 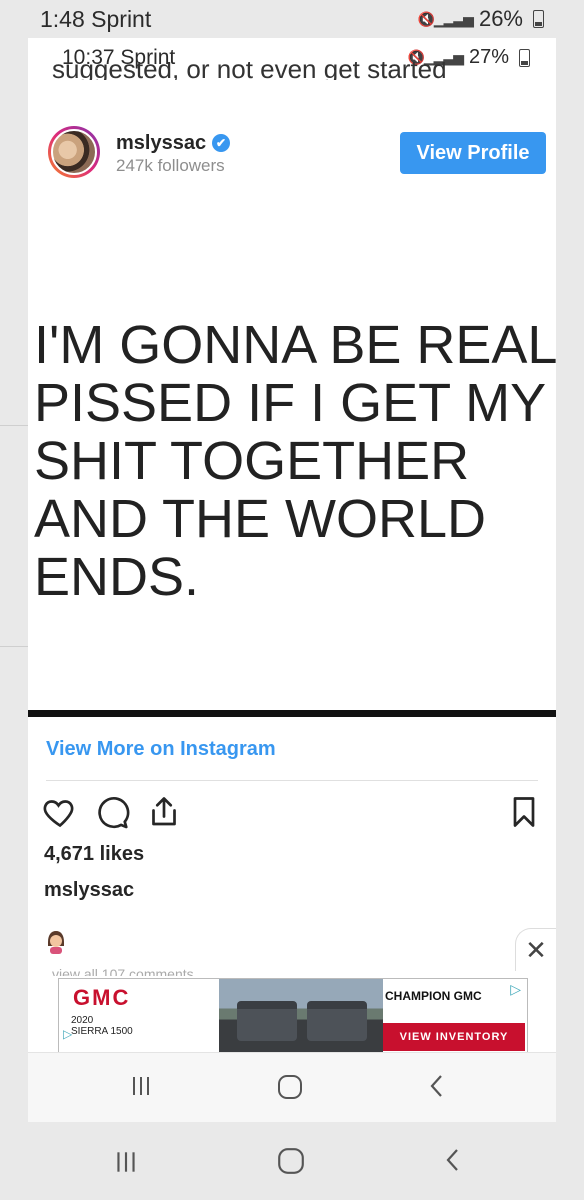 What do you see at coordinates (473, 153) in the screenshot?
I see `view-profile-button: View Profile` at bounding box center [473, 153].